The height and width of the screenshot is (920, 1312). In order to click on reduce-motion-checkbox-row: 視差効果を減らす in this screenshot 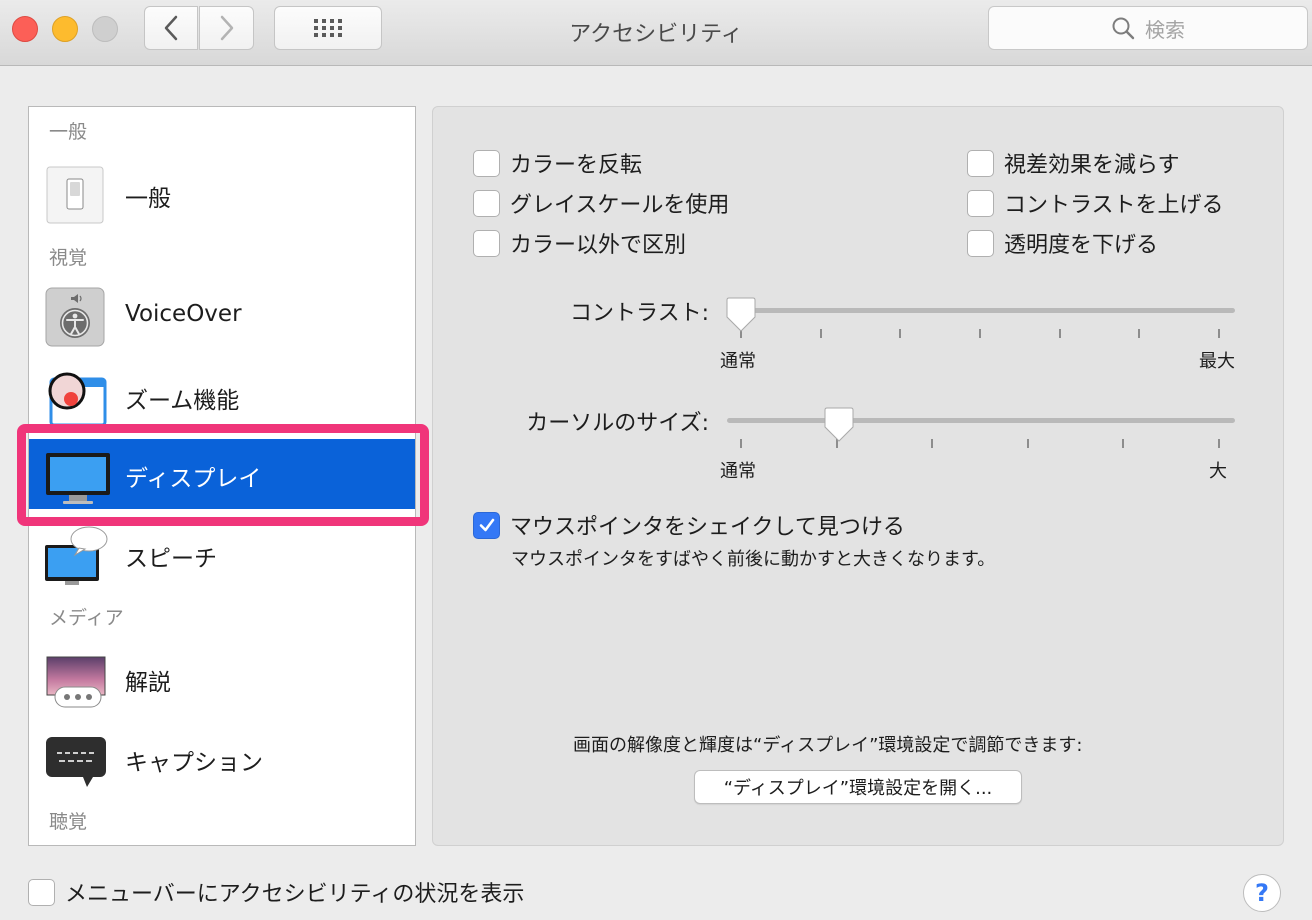, I will do `click(1073, 163)`.